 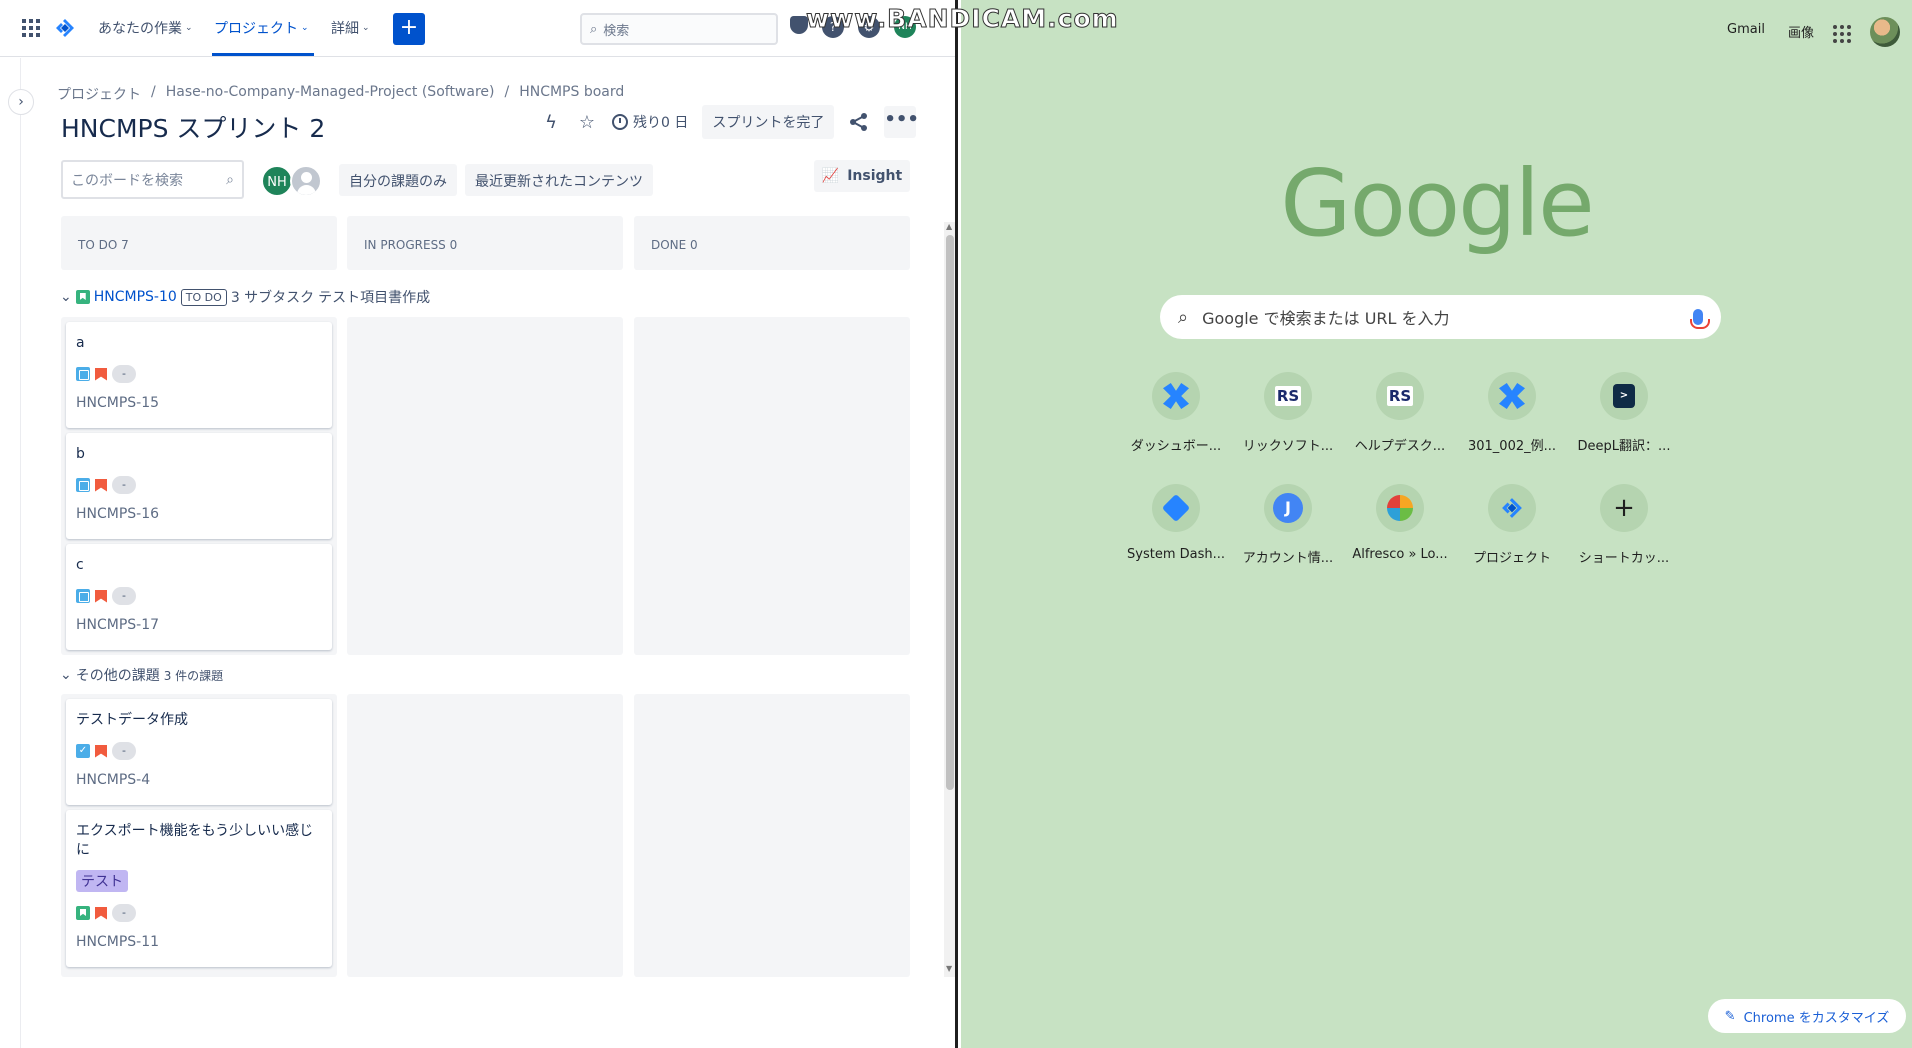 I want to click on star-icon: ☆, so click(x=587, y=122).